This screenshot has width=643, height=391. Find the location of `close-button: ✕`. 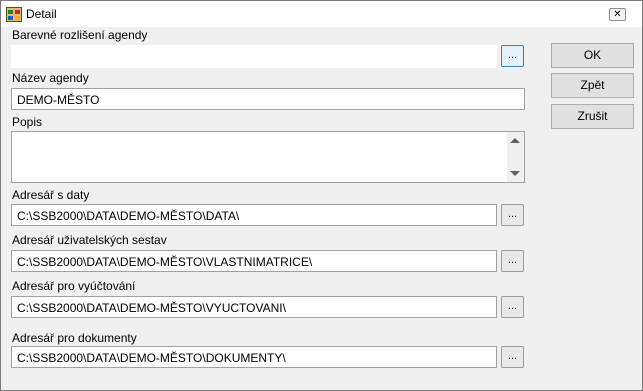

close-button: ✕ is located at coordinates (617, 14).